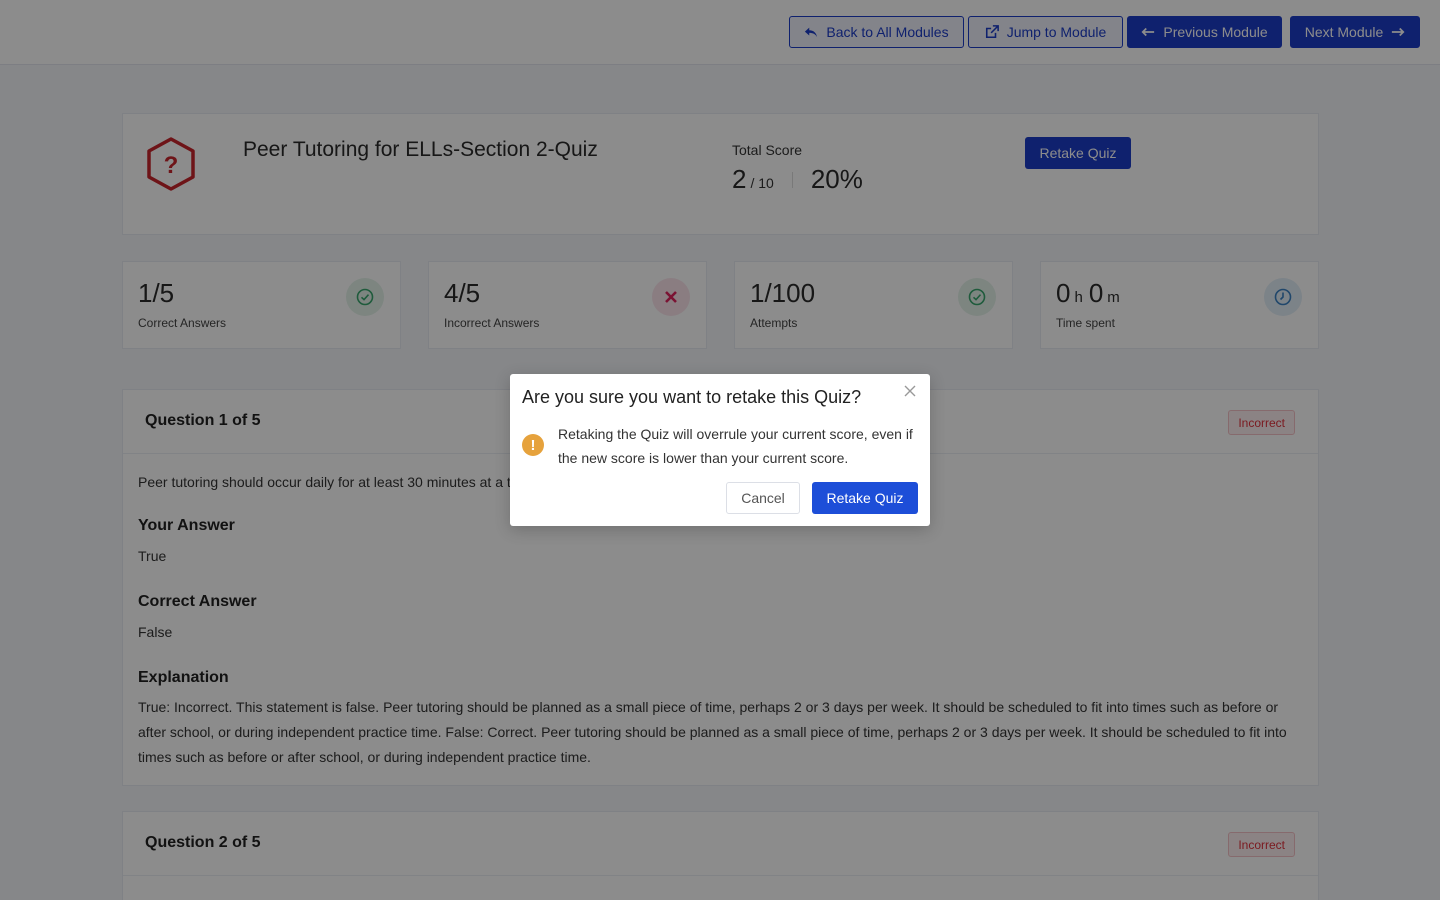 The height and width of the screenshot is (900, 1440). What do you see at coordinates (865, 498) in the screenshot?
I see `confirm-retake-button: Retake Quiz` at bounding box center [865, 498].